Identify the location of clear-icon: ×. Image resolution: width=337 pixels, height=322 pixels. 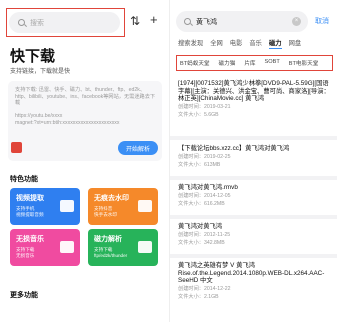
(296, 21).